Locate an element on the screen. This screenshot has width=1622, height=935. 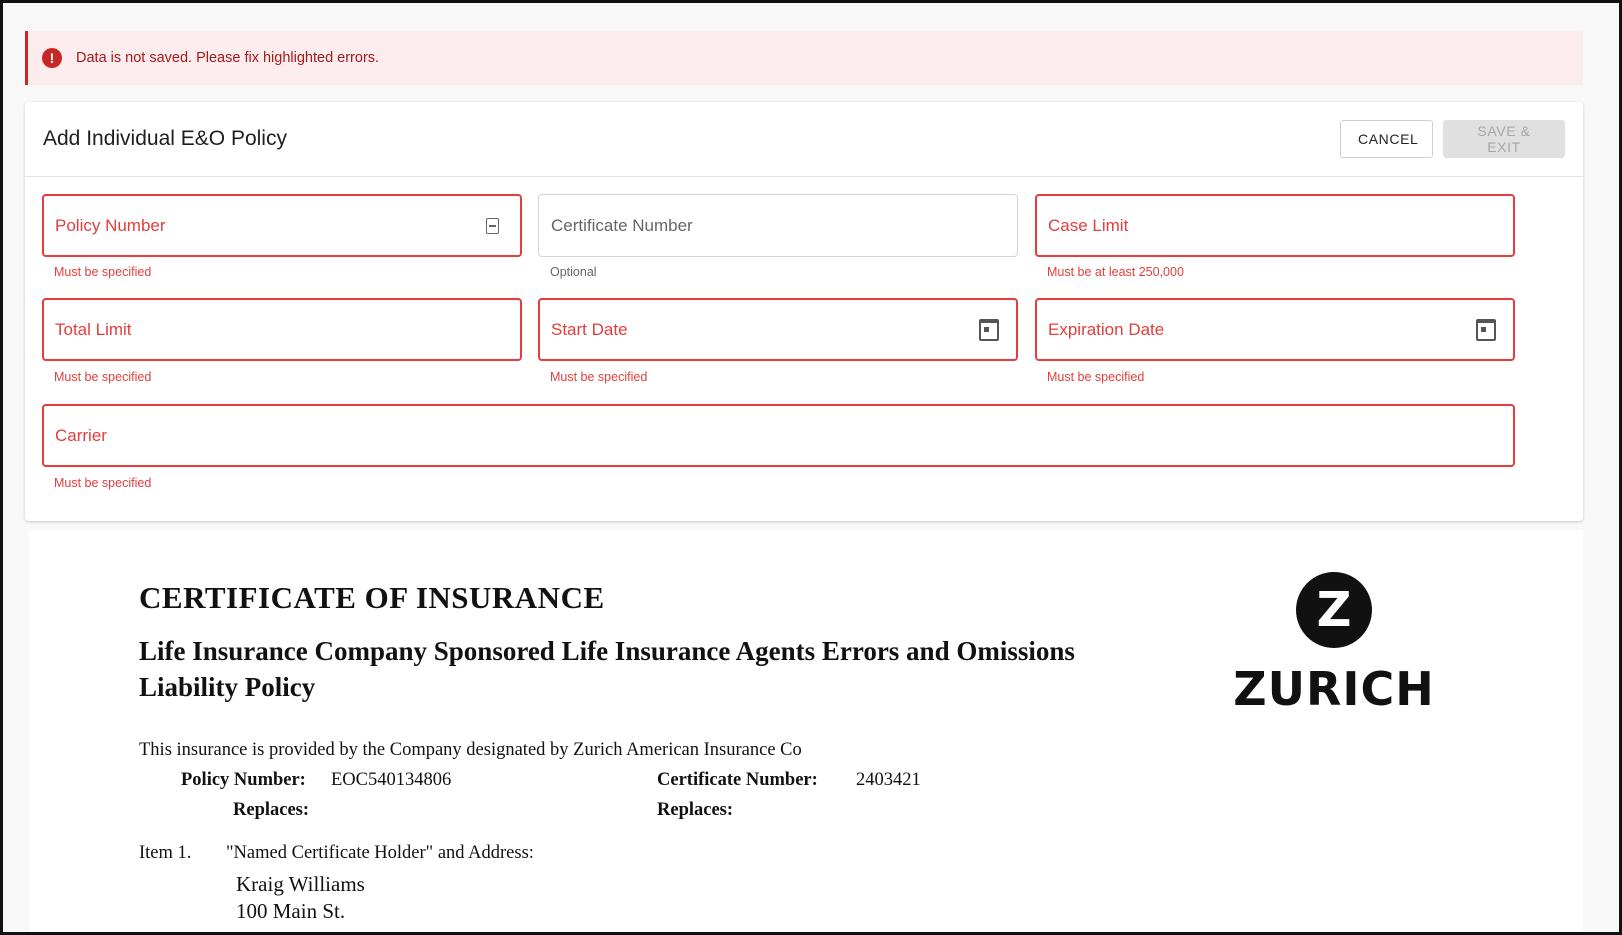
case-limit-helper: Must be at least 250,000 is located at coordinates (1115, 272).